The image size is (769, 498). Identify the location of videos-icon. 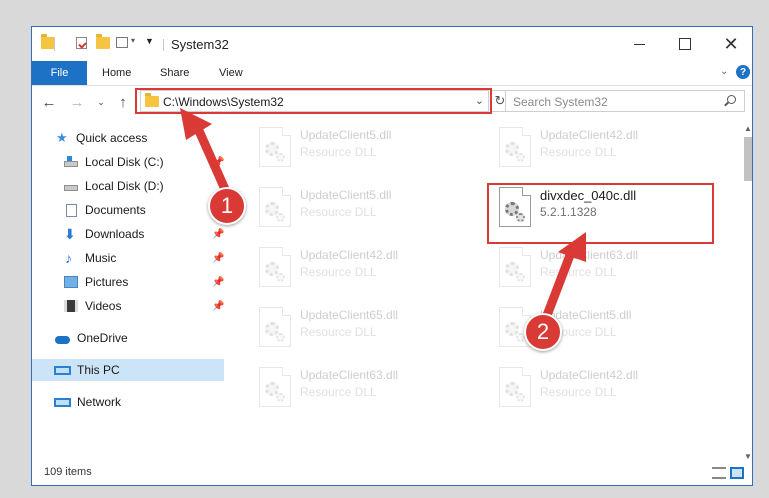
(71, 306).